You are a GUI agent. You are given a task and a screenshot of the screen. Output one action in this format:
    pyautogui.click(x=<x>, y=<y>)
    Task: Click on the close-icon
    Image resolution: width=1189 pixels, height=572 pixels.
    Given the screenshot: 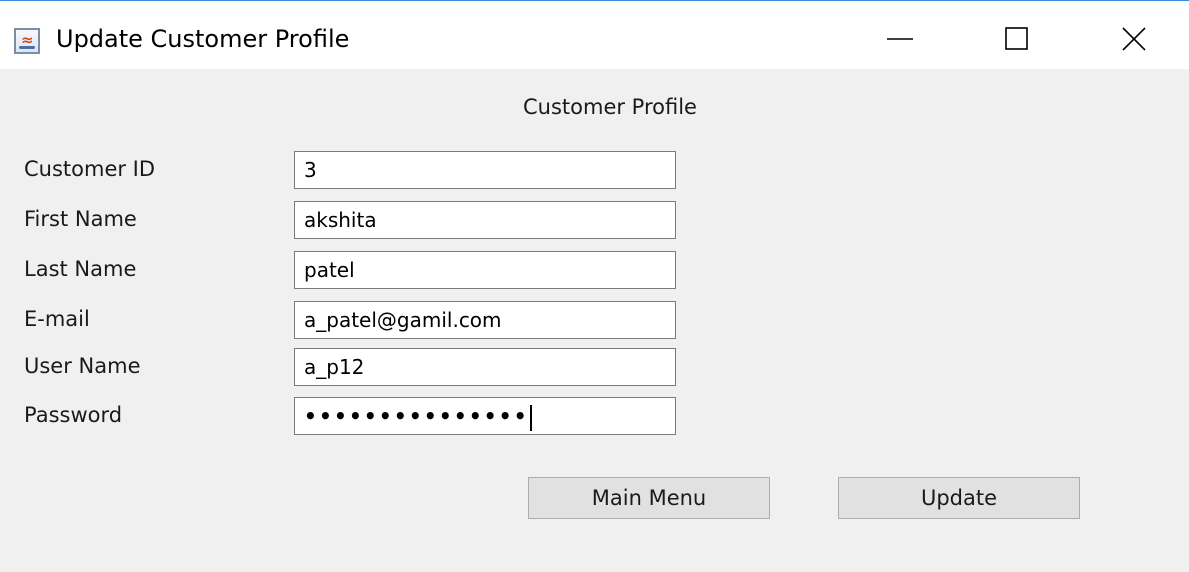 What is the action you would take?
    pyautogui.click(x=1134, y=39)
    